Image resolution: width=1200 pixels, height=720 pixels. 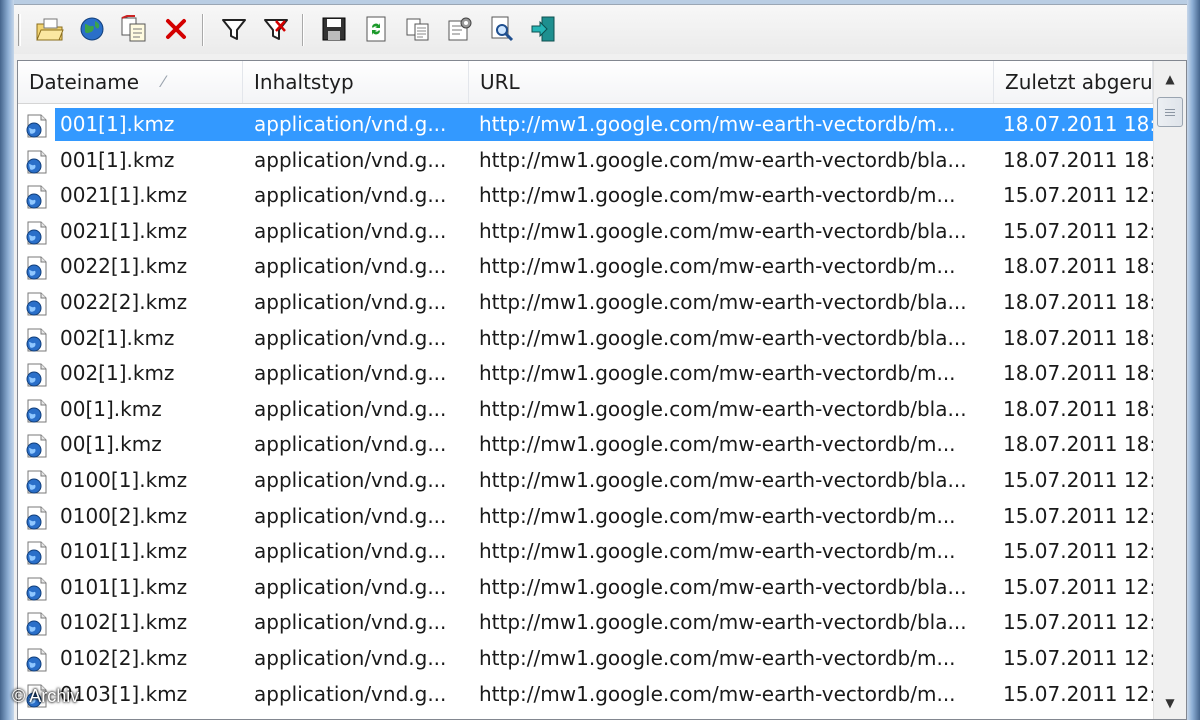 I want to click on delete-button, so click(x=176, y=29).